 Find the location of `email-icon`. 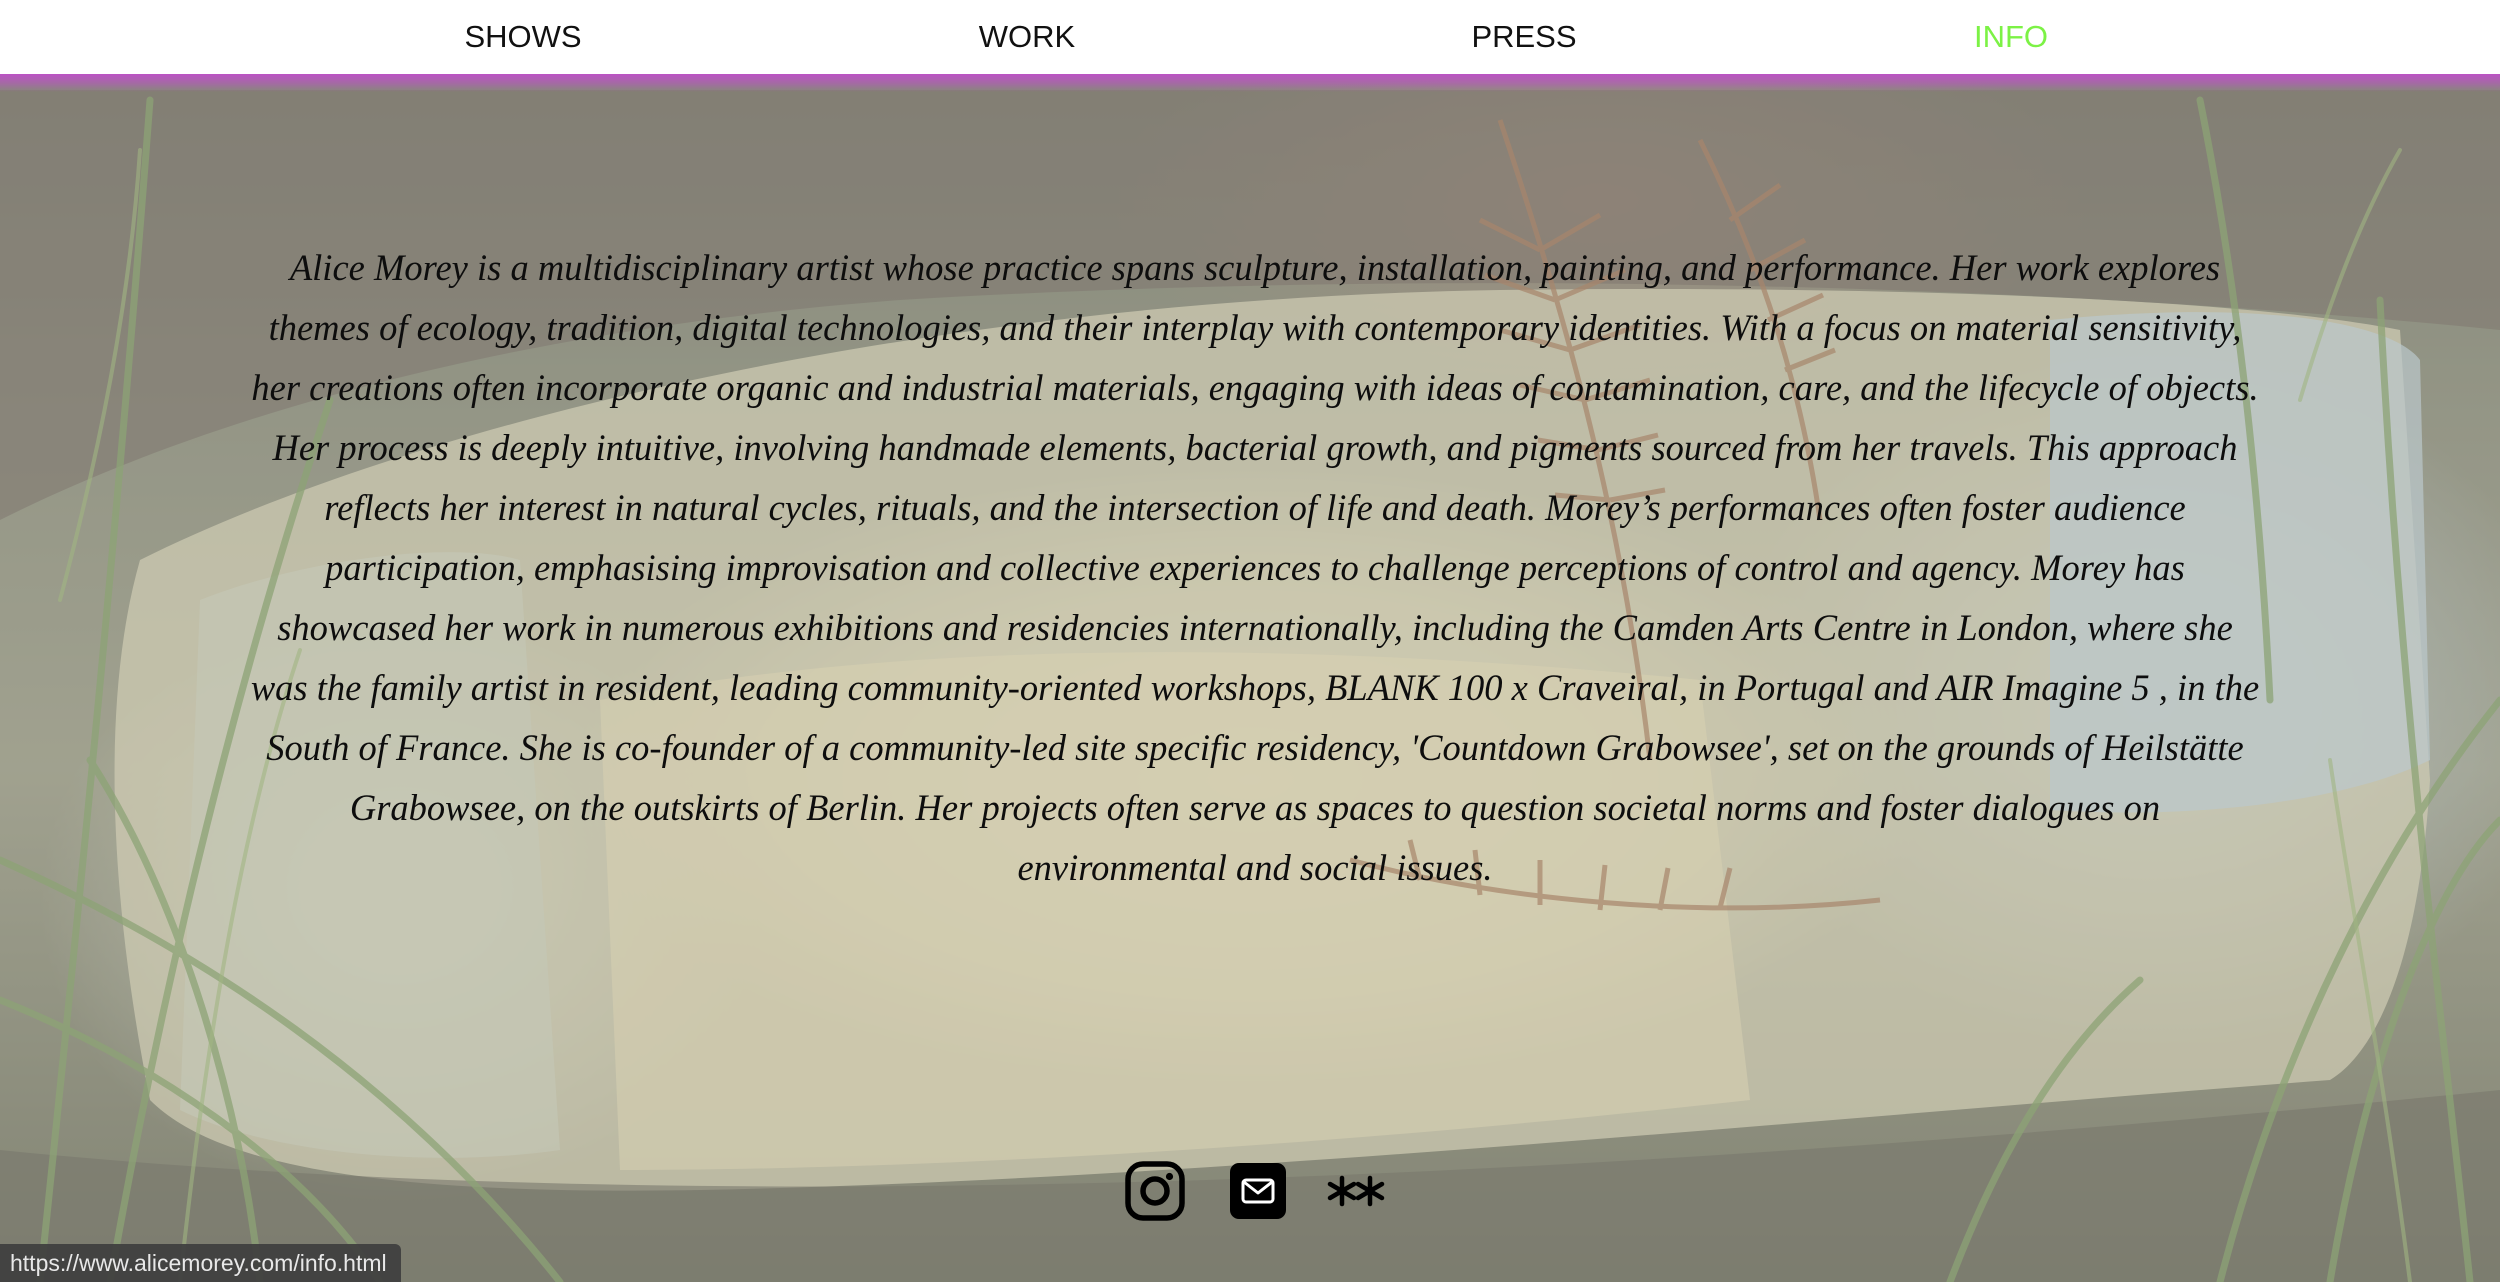

email-icon is located at coordinates (1258, 1191).